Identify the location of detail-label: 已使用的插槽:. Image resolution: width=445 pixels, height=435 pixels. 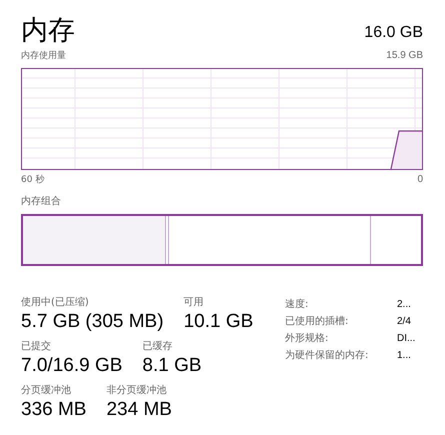
(317, 321).